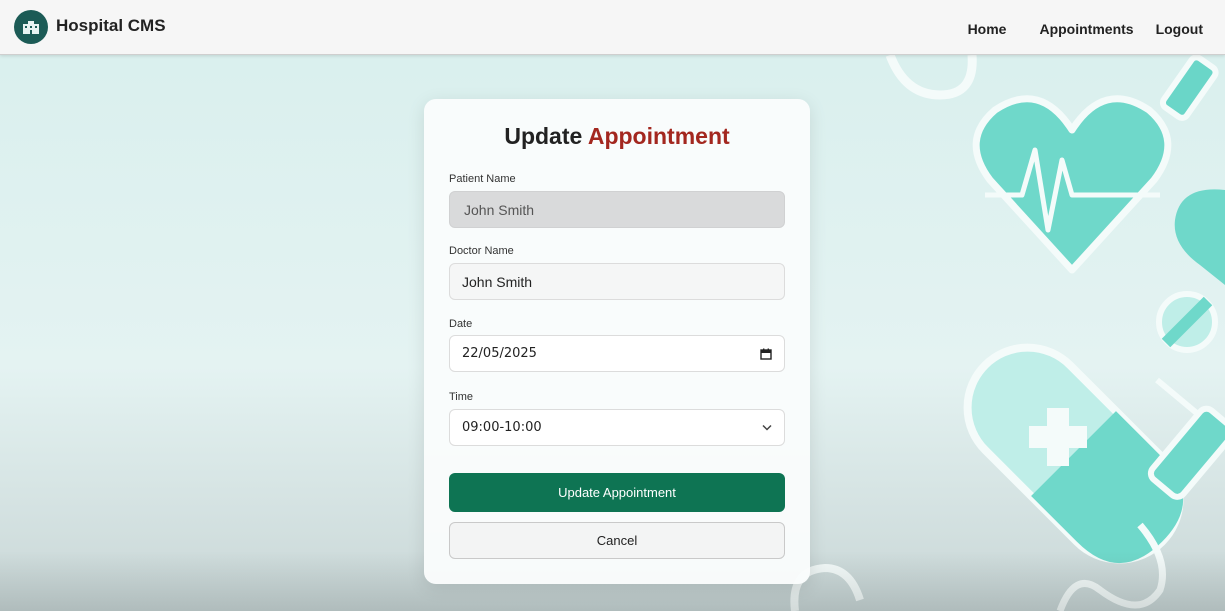 The height and width of the screenshot is (611, 1225). Describe the element at coordinates (617, 492) in the screenshot. I see `update-appointment-button: Update Appointment` at that location.